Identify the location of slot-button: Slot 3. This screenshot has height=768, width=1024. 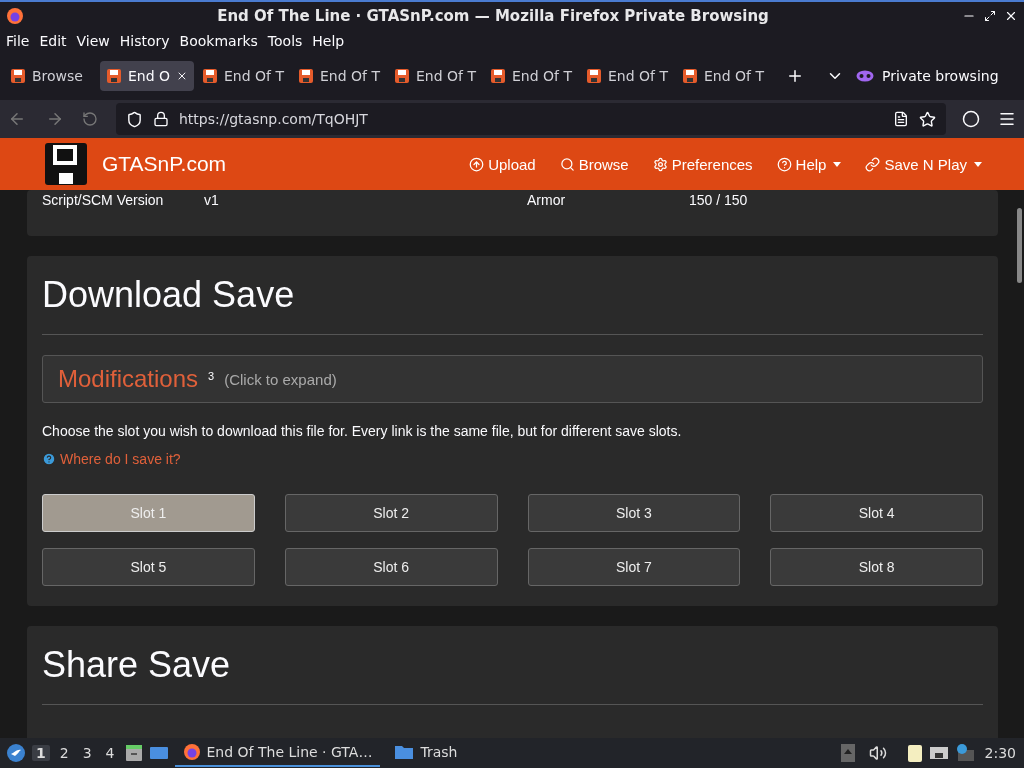
(634, 513).